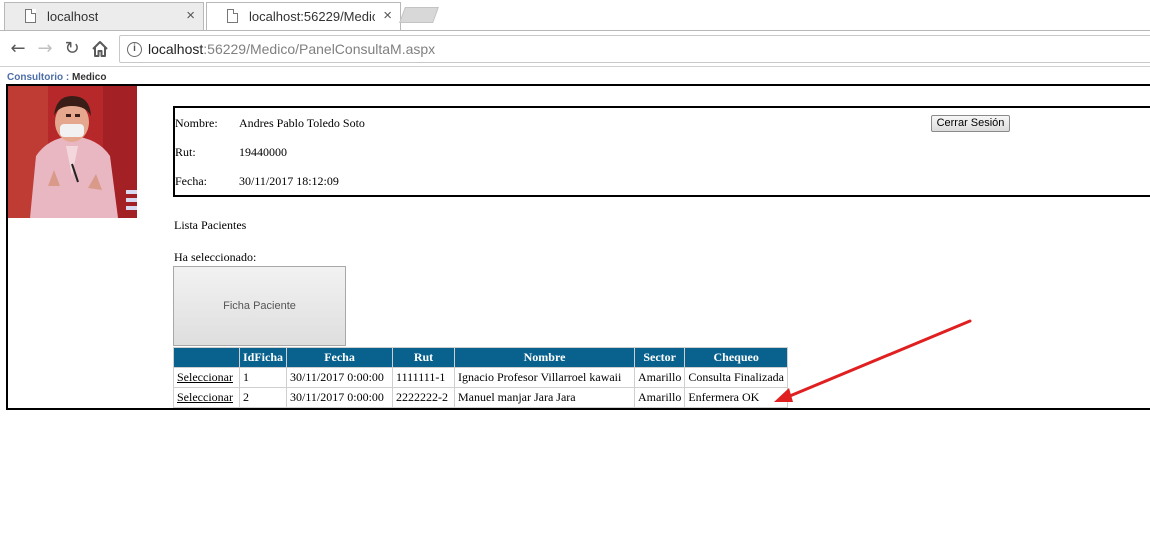 The height and width of the screenshot is (550, 1150). Describe the element at coordinates (660, 357) in the screenshot. I see `column-header-sector: Sector` at that location.